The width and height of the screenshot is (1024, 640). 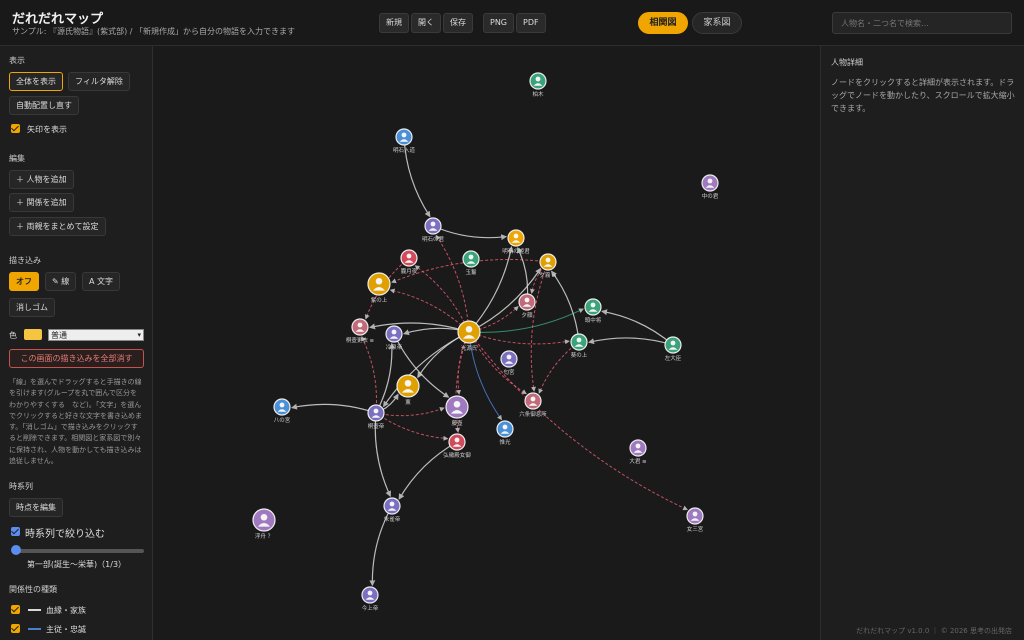 I want to click on person-node: 光源氏, so click(x=469, y=336).